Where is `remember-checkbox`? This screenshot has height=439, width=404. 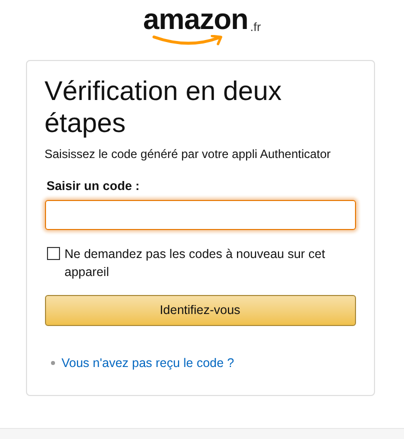 remember-checkbox is located at coordinates (53, 253).